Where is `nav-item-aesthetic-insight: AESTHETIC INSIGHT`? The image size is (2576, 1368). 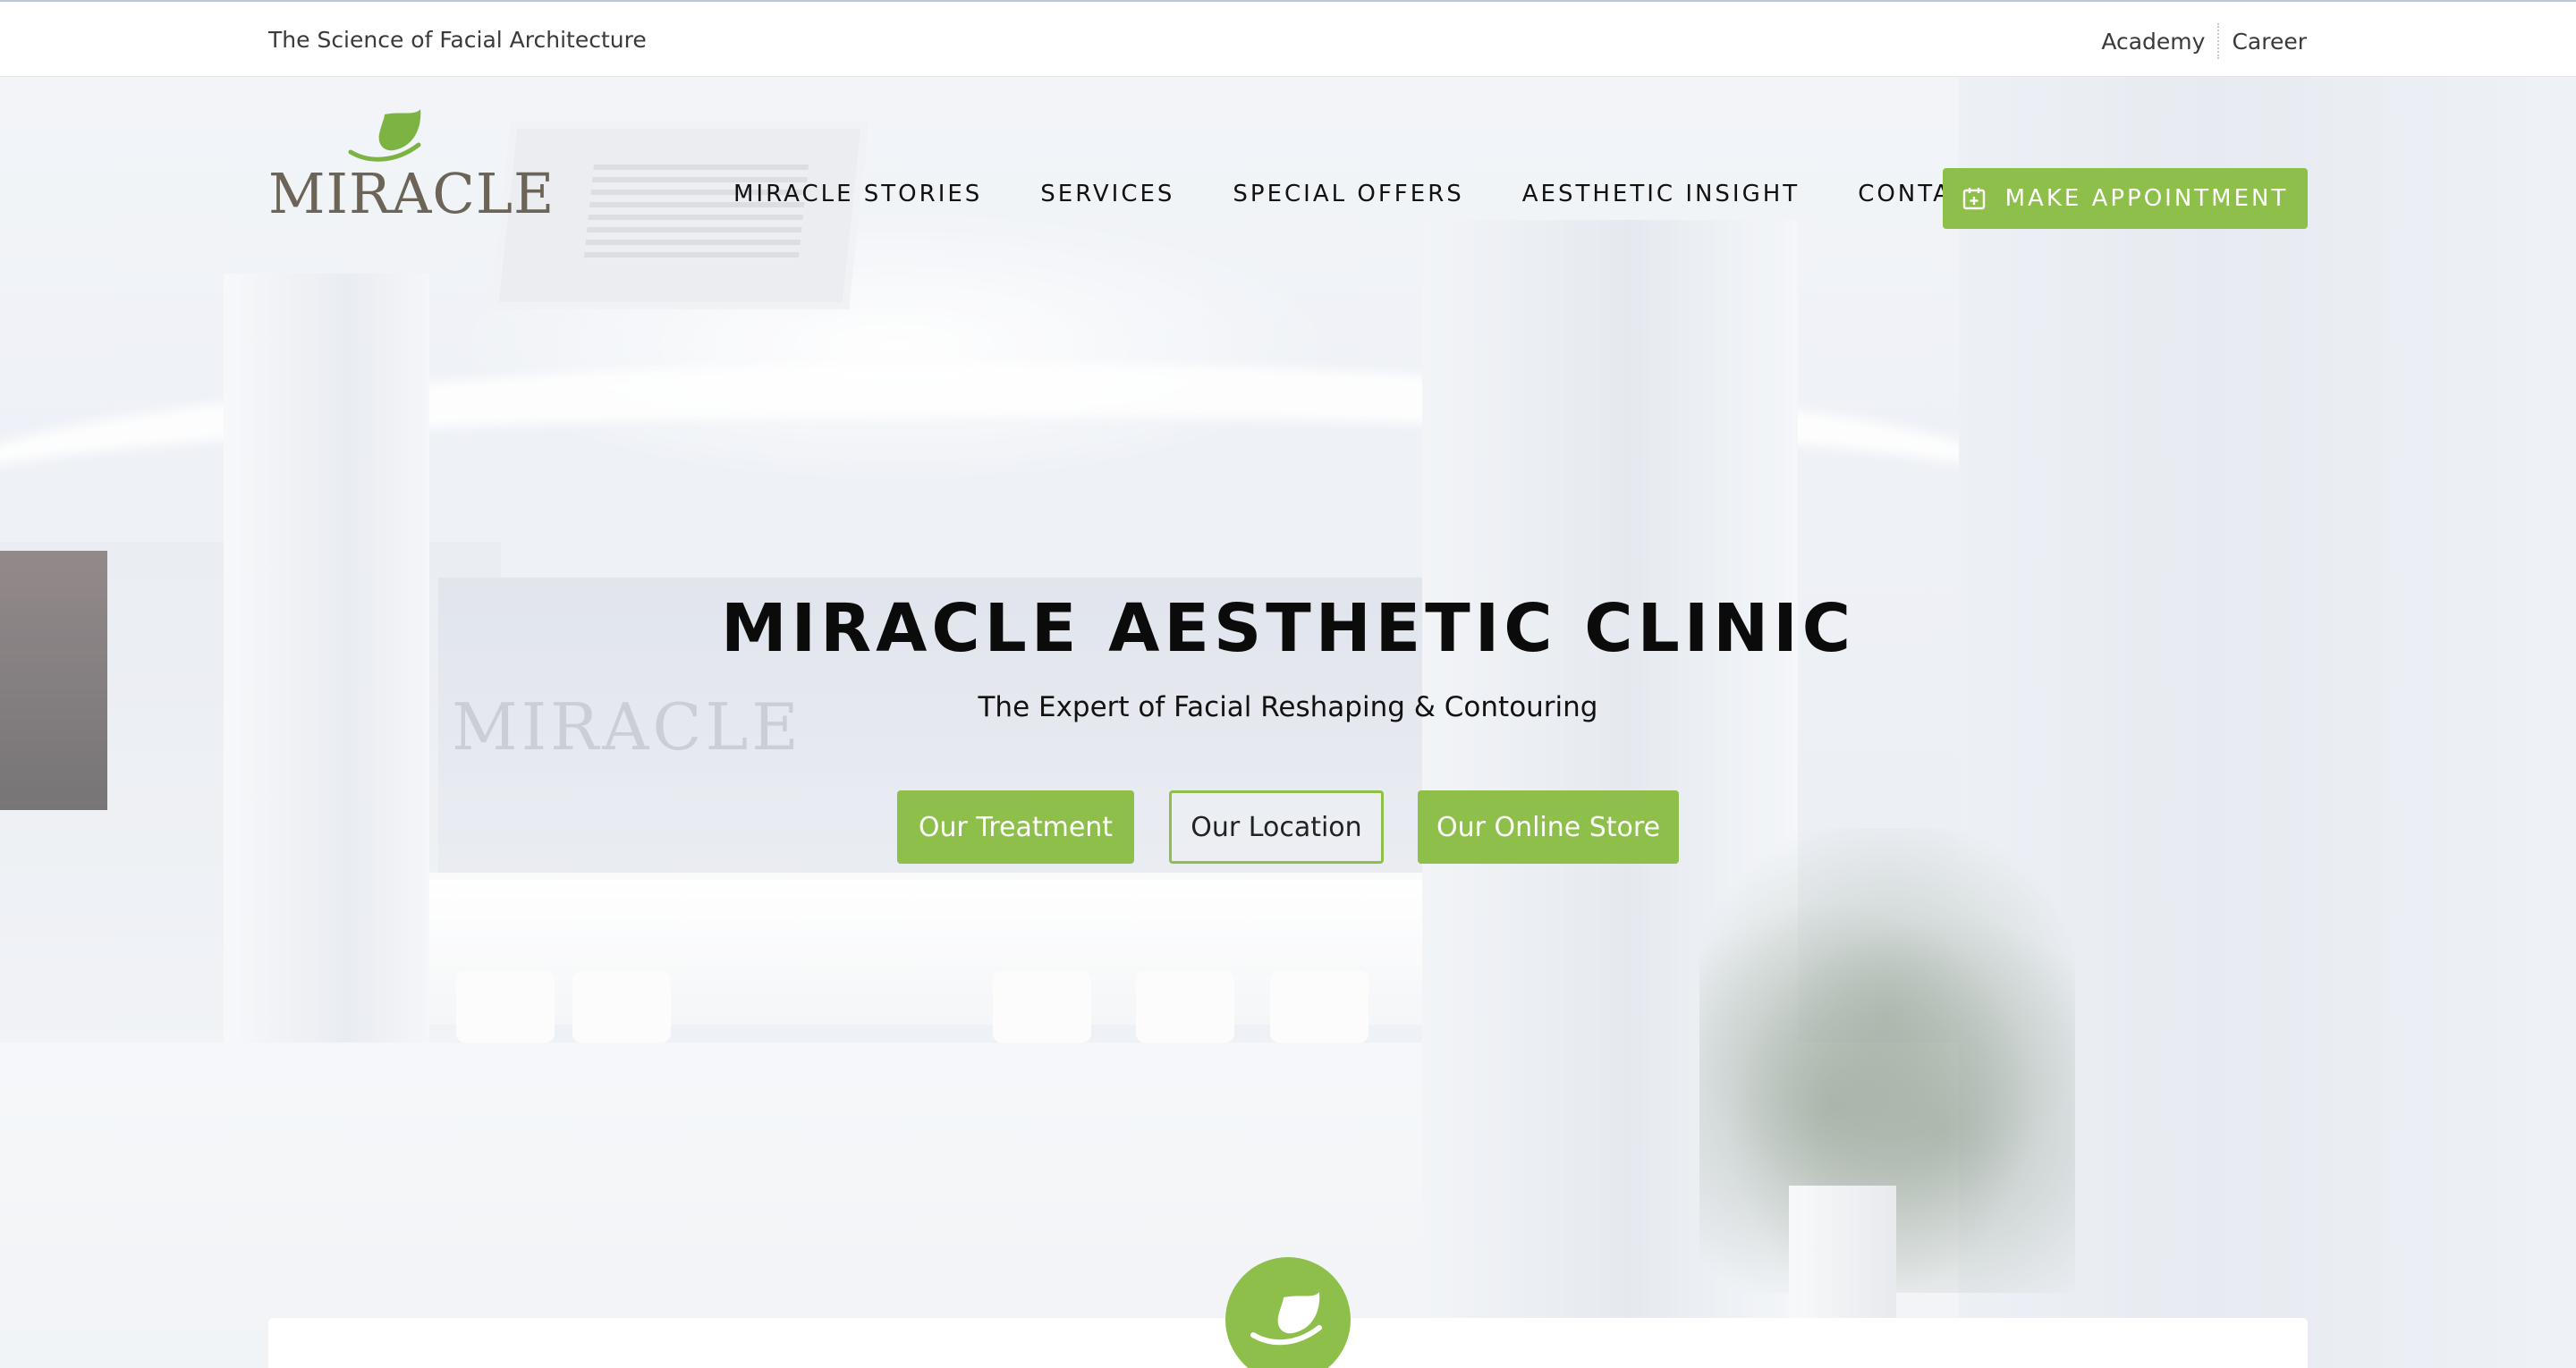
nav-item-aesthetic-insight: AESTHETIC INSIGHT is located at coordinates (1661, 194).